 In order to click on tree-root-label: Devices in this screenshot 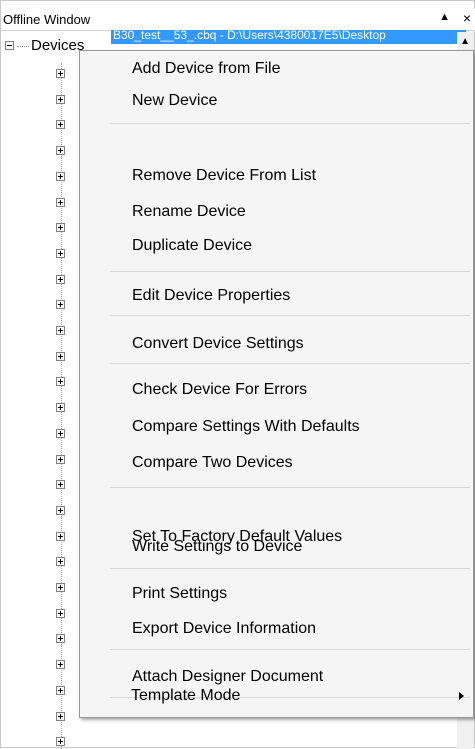, I will do `click(58, 45)`.